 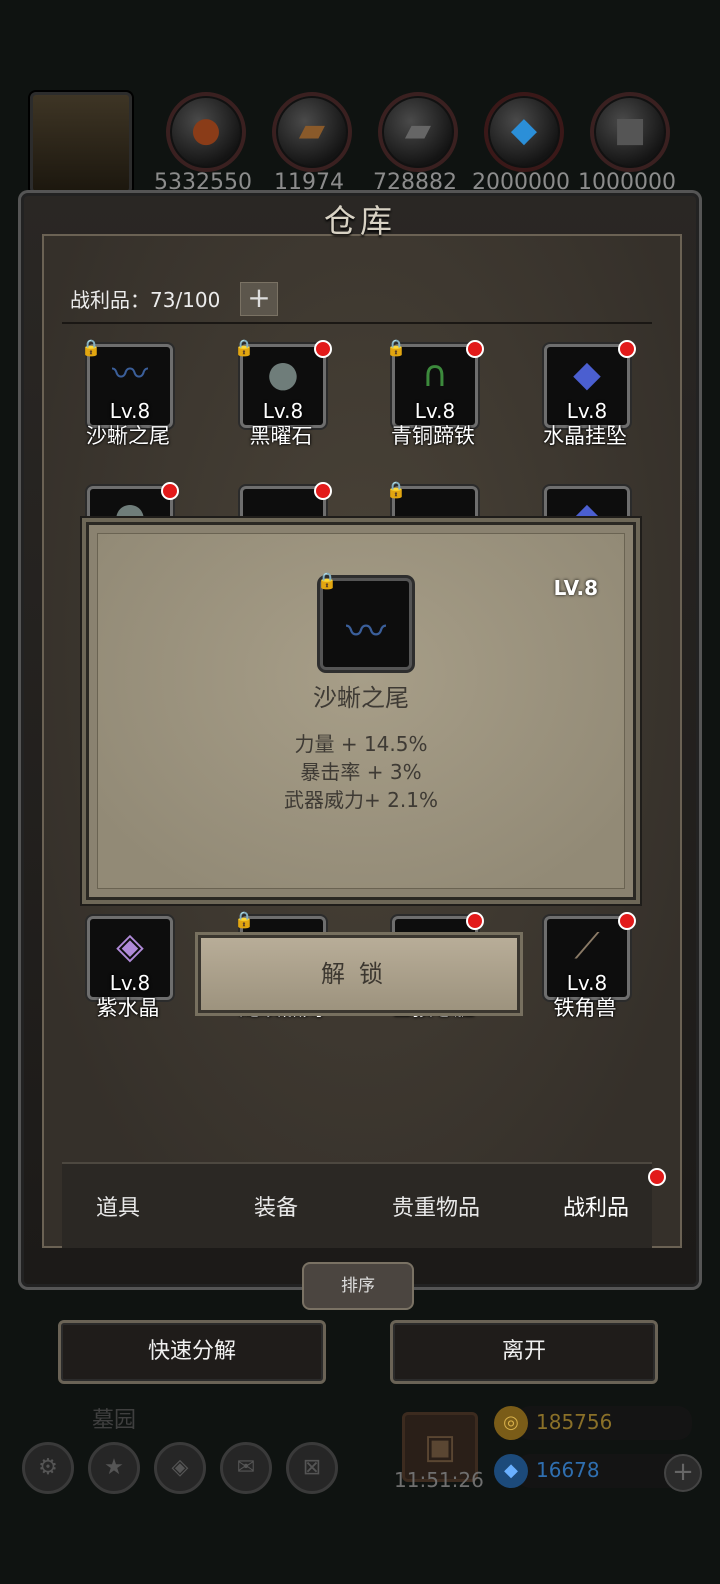 I want to click on notification-dot, so click(x=657, y=1177).